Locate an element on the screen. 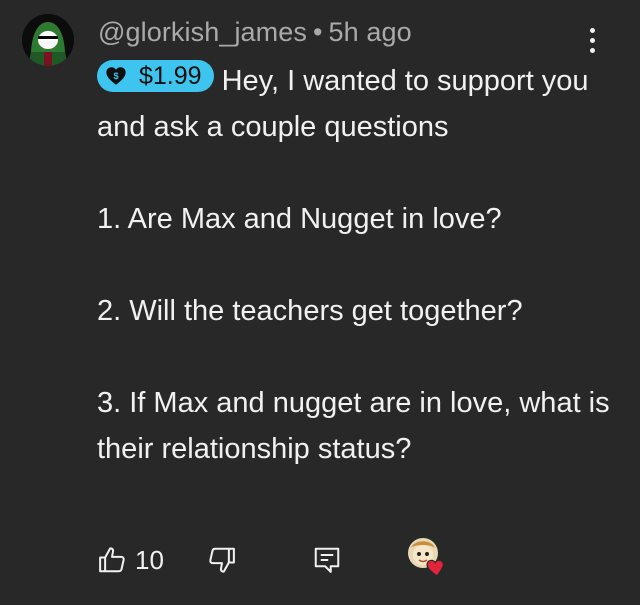  creator-heart is located at coordinates (427, 556).